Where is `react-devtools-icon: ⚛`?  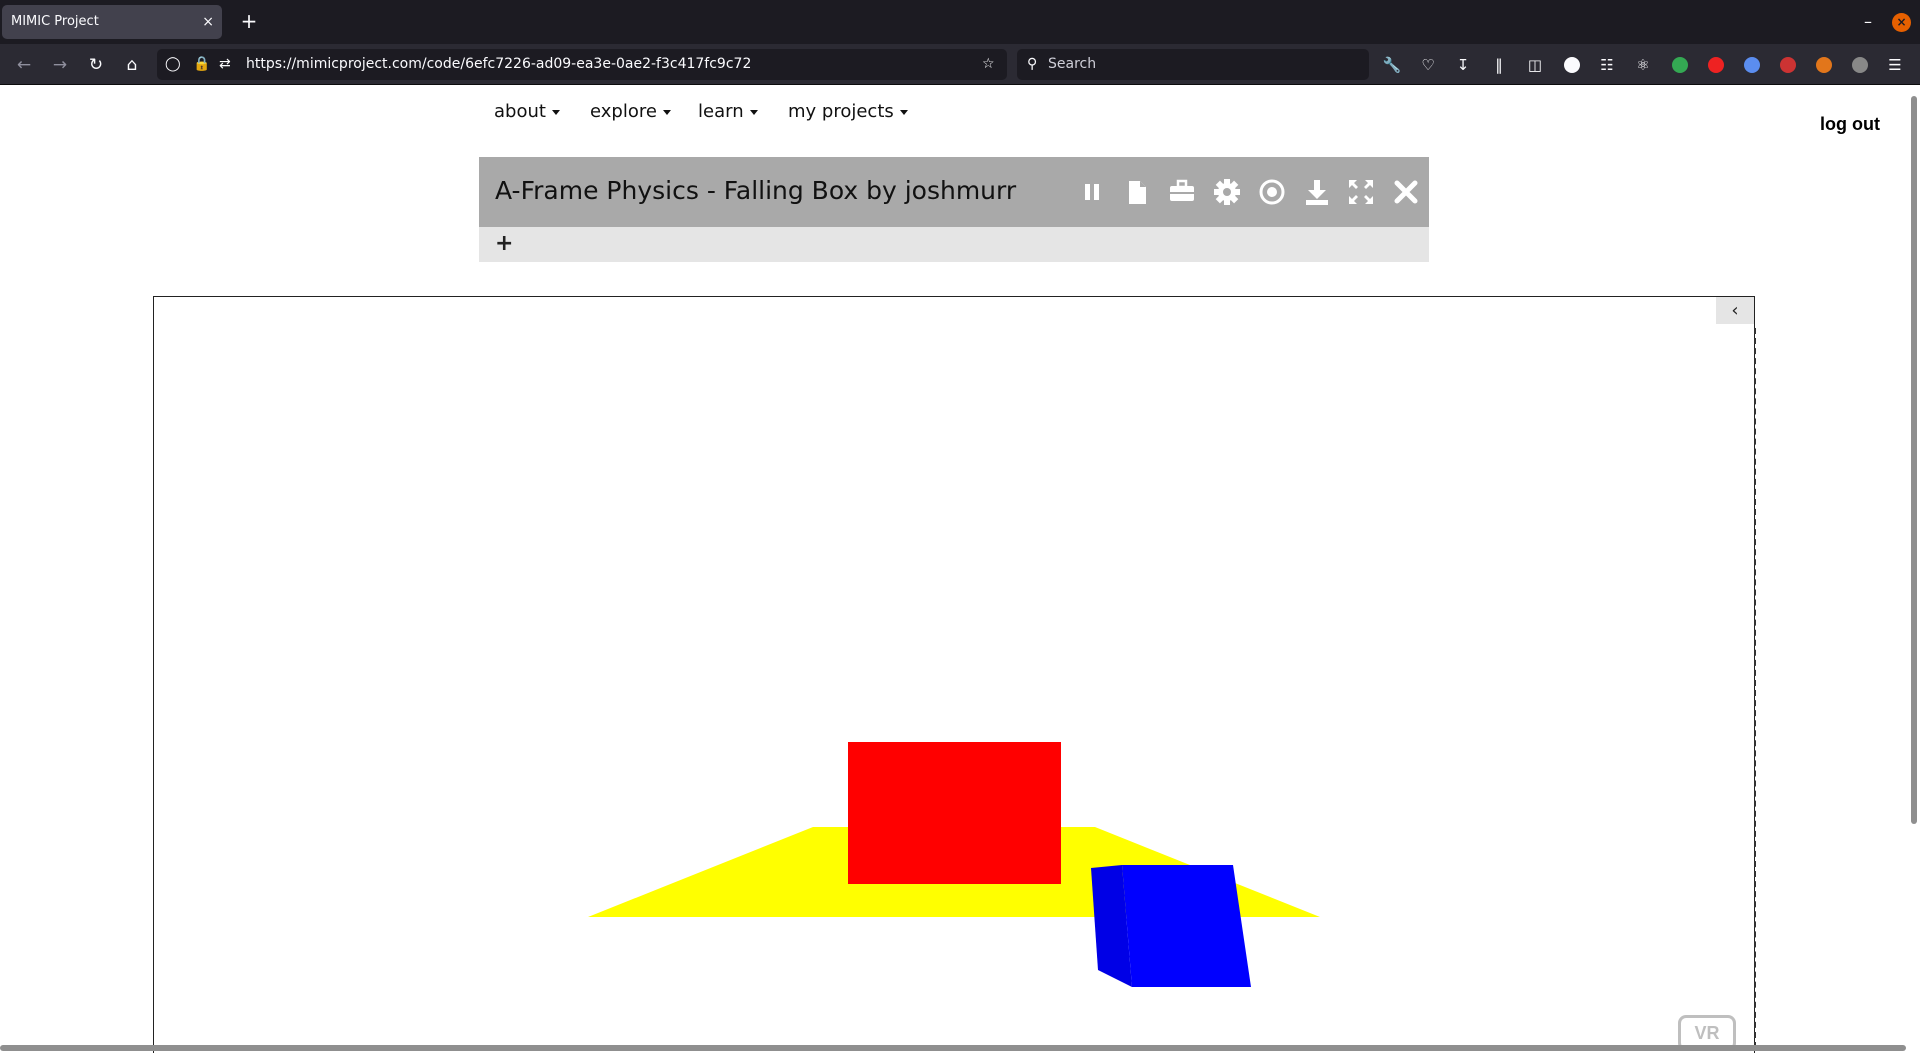 react-devtools-icon: ⚛ is located at coordinates (1643, 65).